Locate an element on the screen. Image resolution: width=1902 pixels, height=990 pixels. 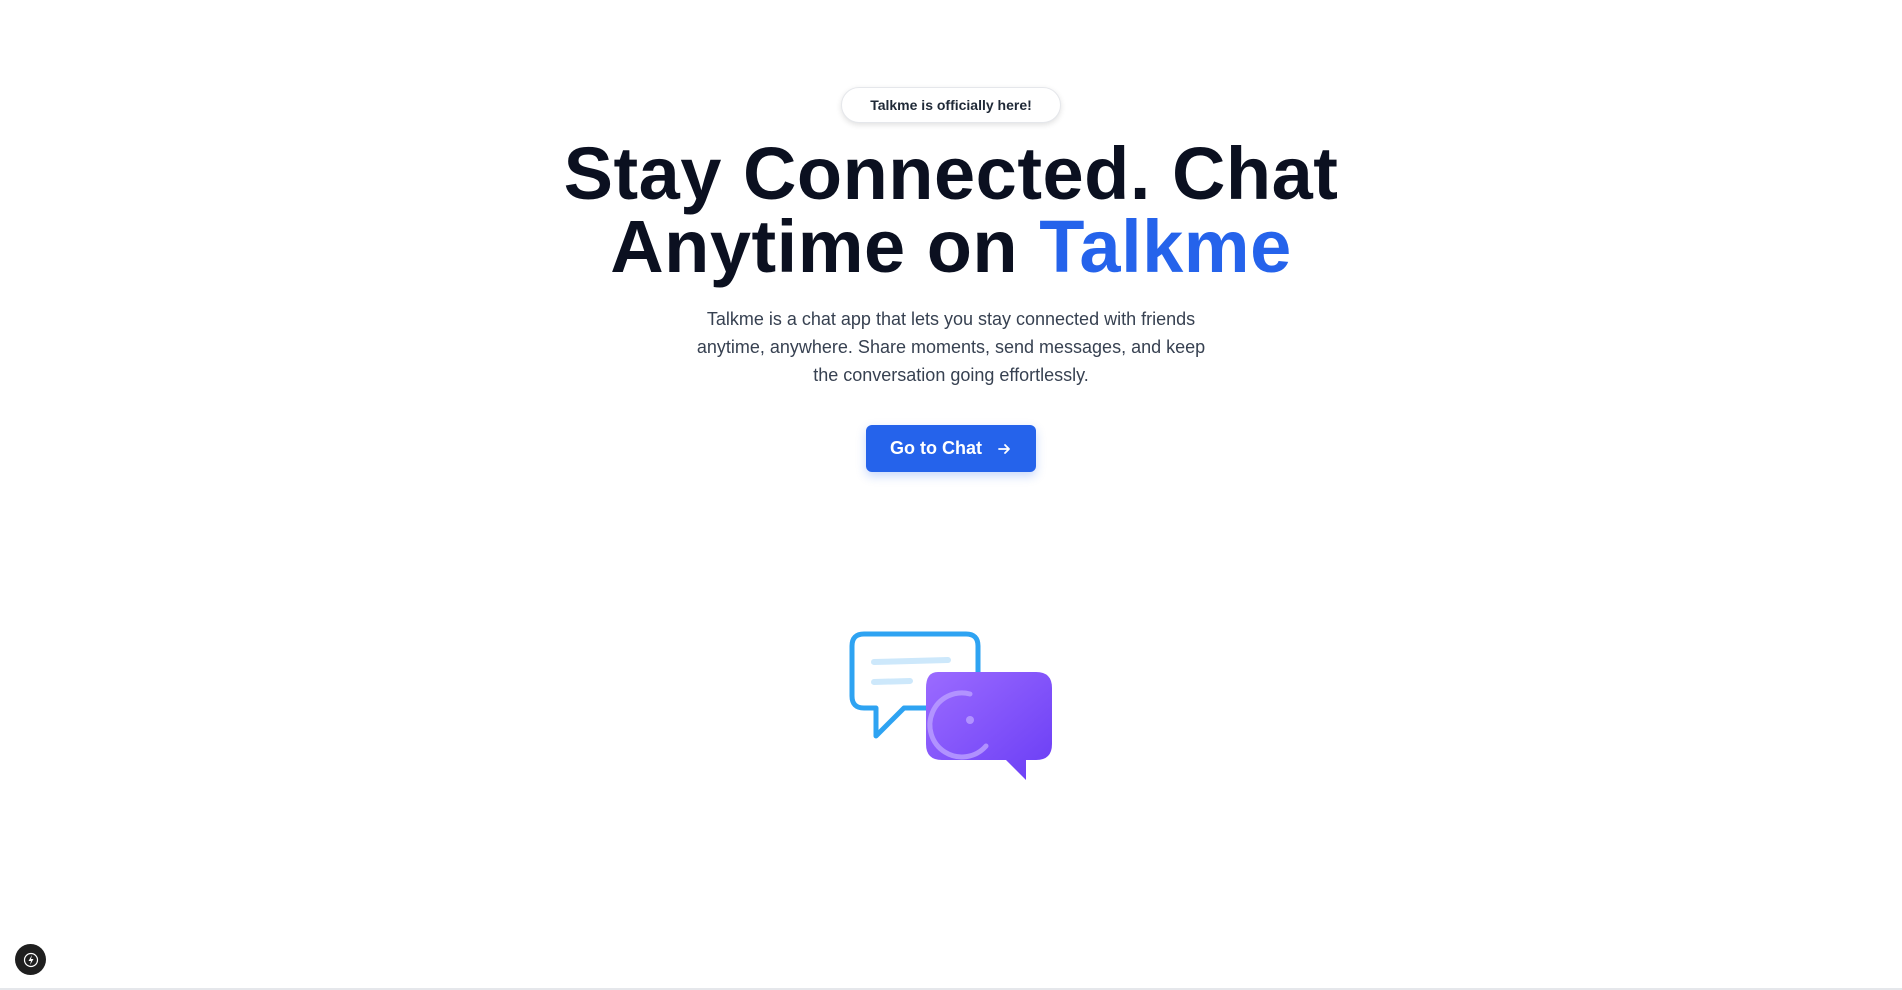
announcement-badge: Talkme is officially here! is located at coordinates (951, 105).